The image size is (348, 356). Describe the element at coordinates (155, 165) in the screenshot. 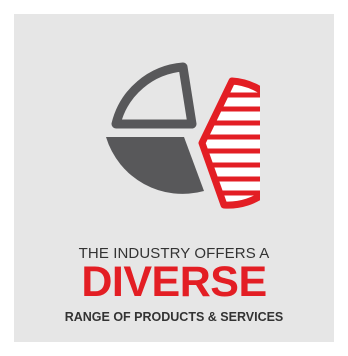

I see `pie-solid-segment` at that location.